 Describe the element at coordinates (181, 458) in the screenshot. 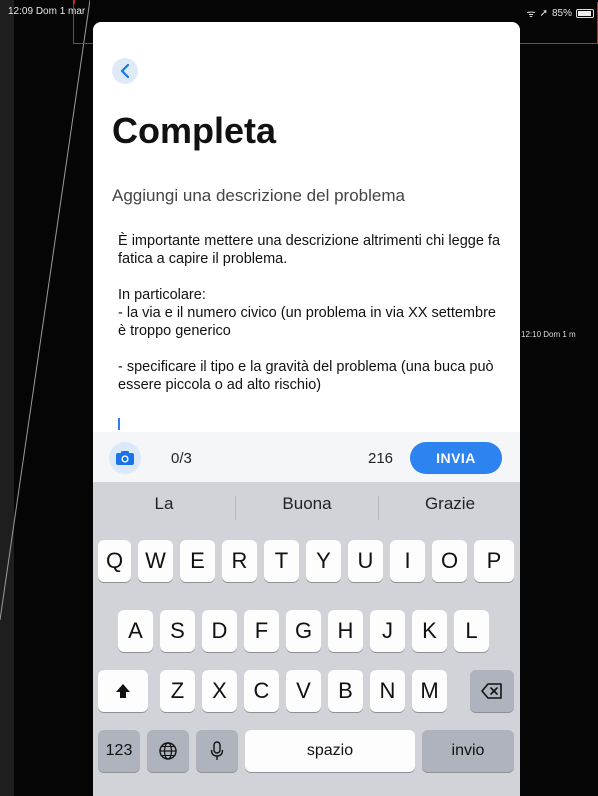

I see `photo-count: 0/3` at that location.